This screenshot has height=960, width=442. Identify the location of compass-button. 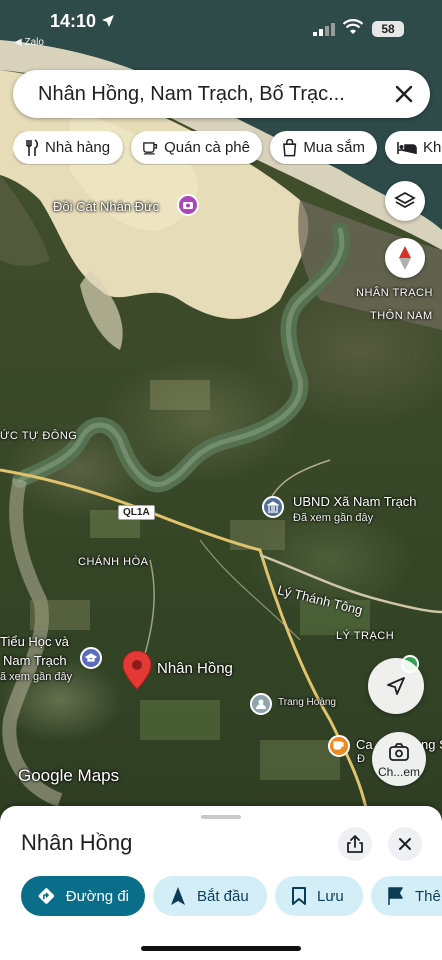
(405, 258).